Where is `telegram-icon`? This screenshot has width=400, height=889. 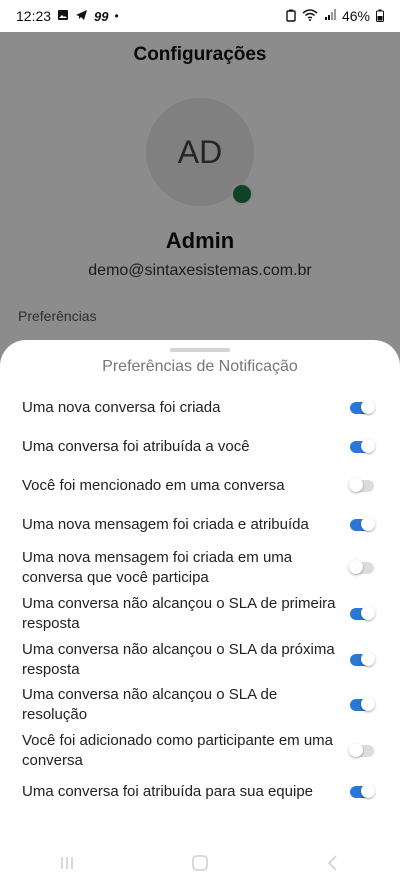
telegram-icon is located at coordinates (81, 16).